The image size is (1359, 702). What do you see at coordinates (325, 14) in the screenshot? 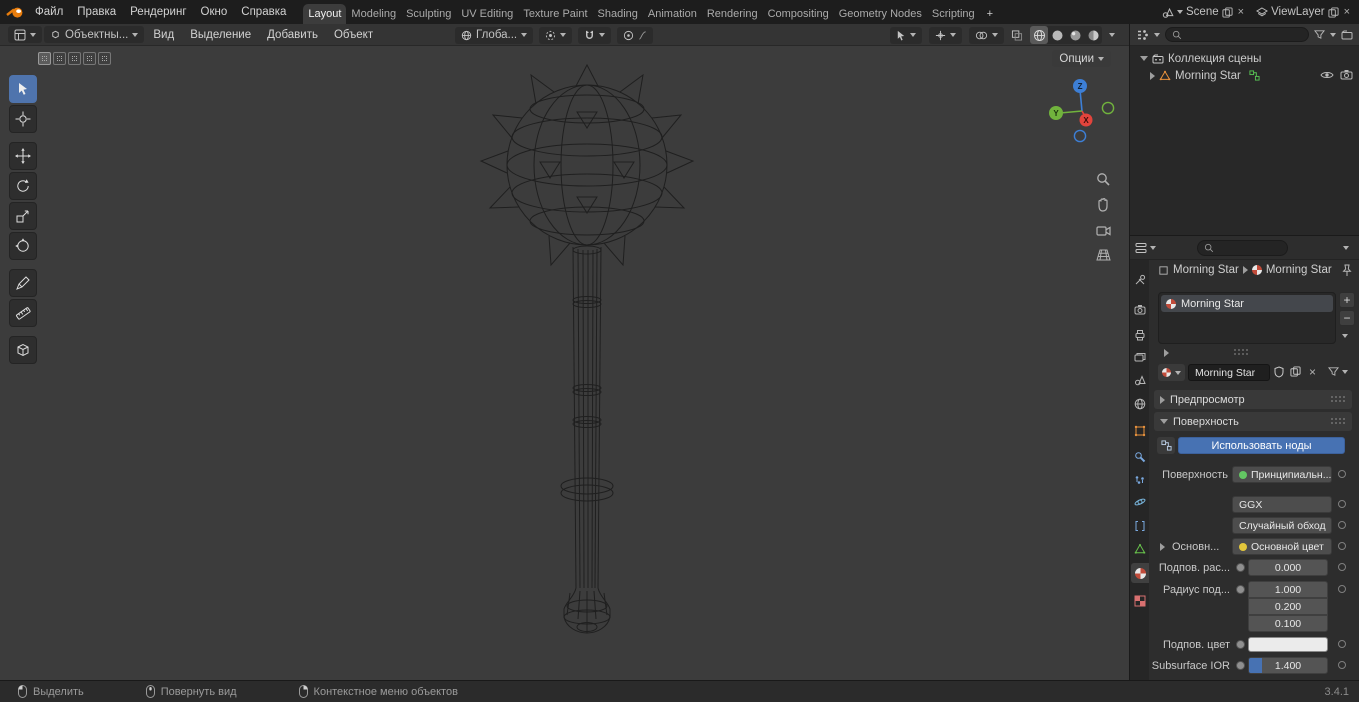
I see `tab-layout: Layout` at bounding box center [325, 14].